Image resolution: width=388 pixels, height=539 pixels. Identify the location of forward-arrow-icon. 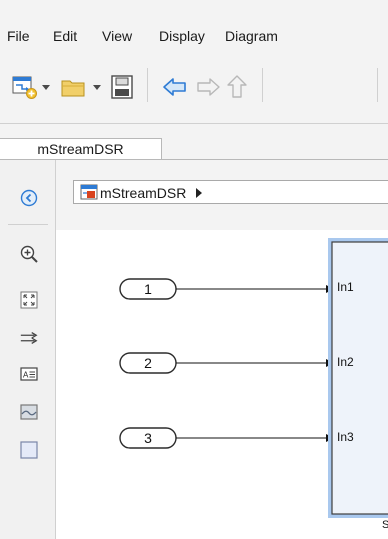
(208, 87).